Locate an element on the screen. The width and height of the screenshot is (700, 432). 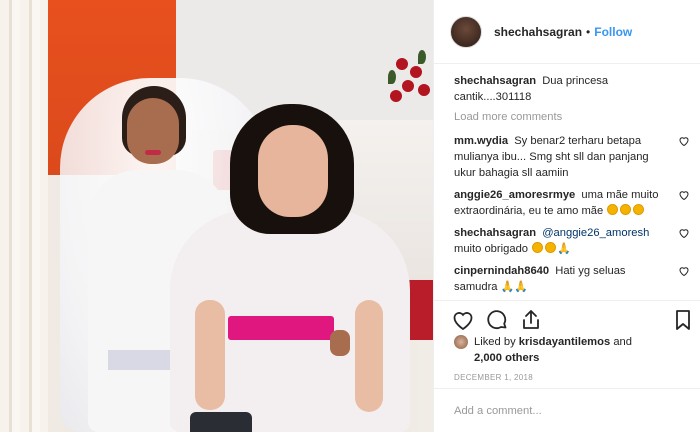
dark-object is located at coordinates (221, 422).